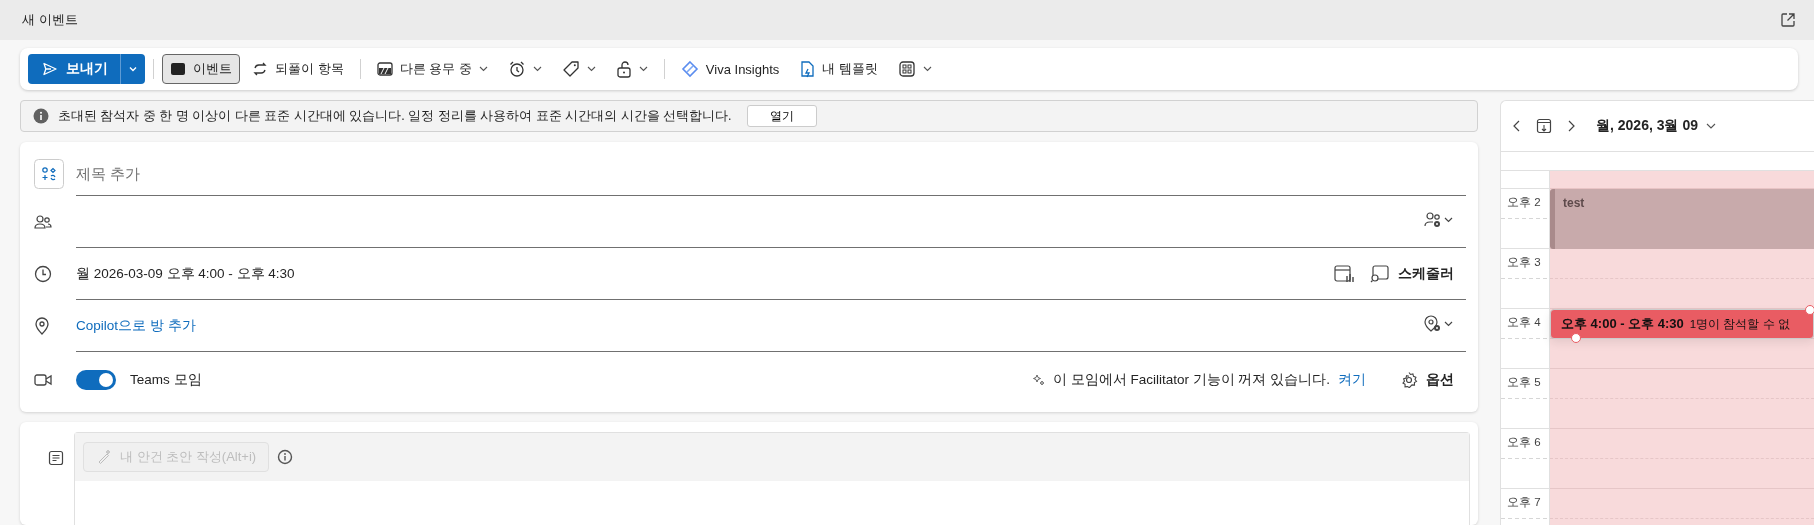 The image size is (1814, 525). I want to click on people-settings-icon, so click(1439, 219).